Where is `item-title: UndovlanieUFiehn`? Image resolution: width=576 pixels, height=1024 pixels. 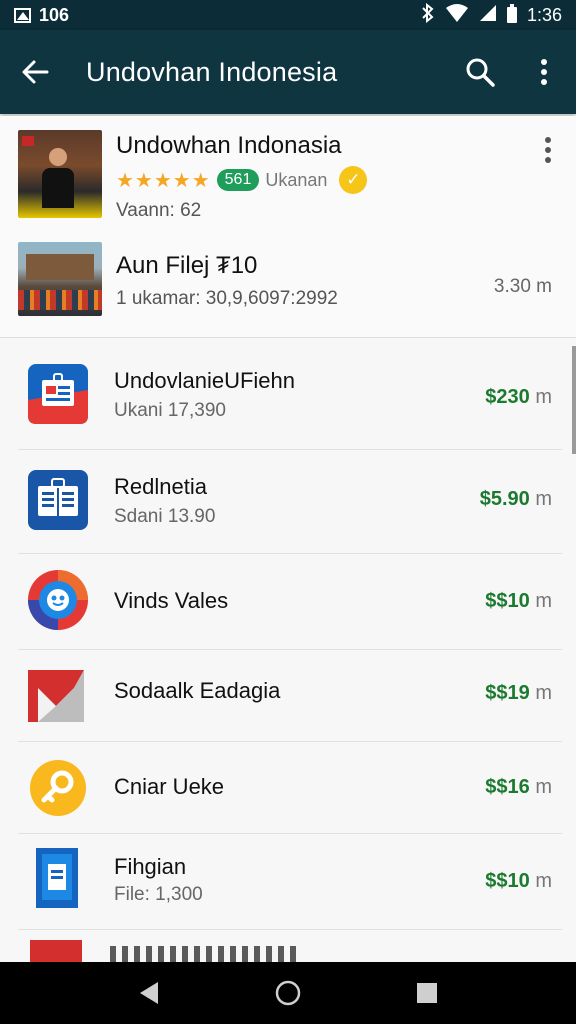 item-title: UndovlanieUFiehn is located at coordinates (204, 380).